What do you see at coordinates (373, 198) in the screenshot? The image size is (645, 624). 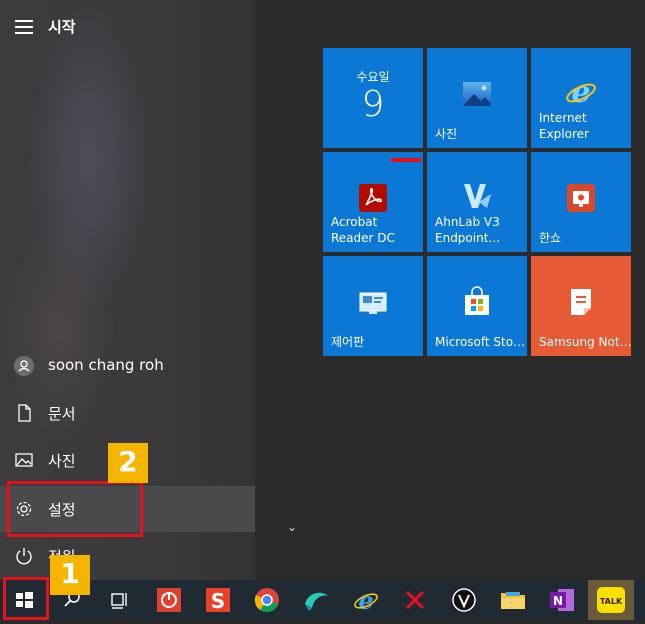 I see `acrobat-icon` at bounding box center [373, 198].